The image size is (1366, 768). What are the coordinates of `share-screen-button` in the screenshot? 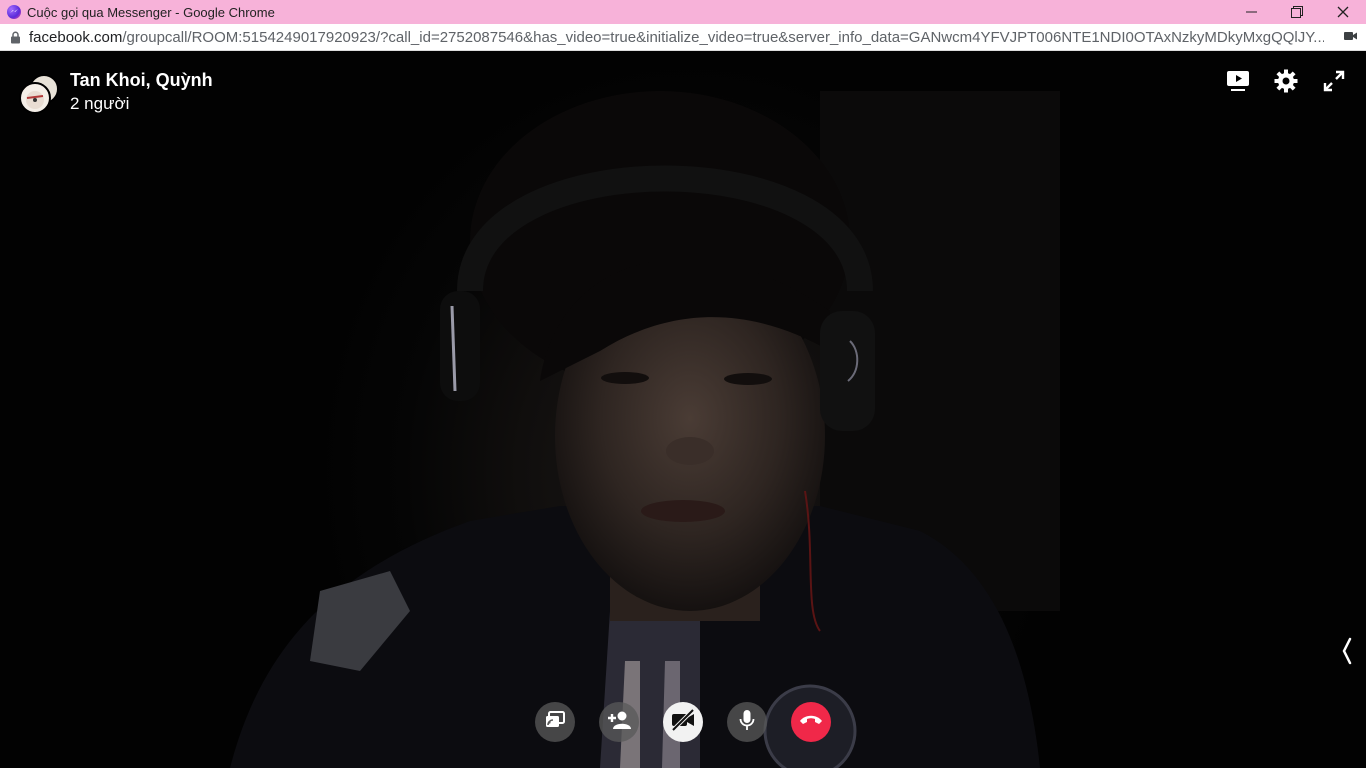 It's located at (555, 722).